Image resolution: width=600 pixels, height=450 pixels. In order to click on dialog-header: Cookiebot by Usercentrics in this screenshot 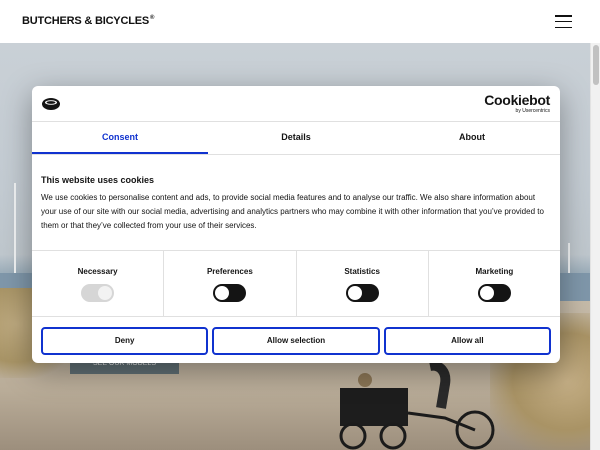, I will do `click(296, 104)`.